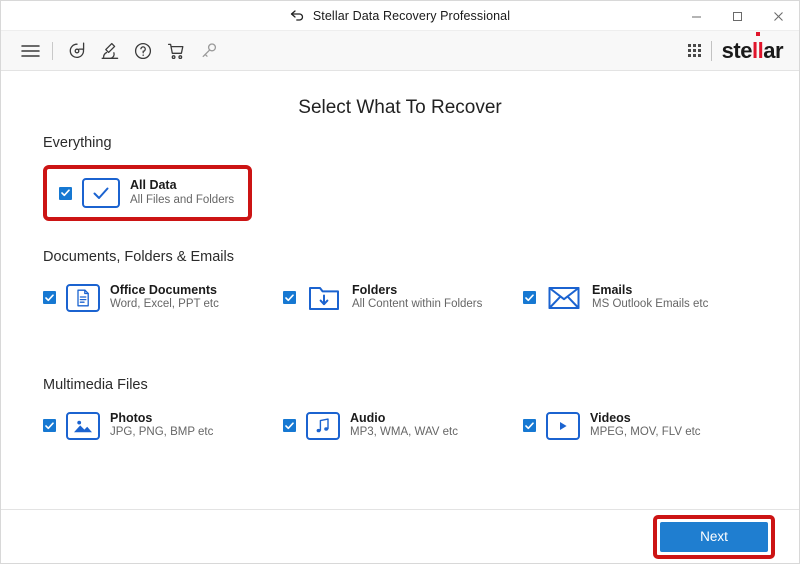 This screenshot has width=800, height=564. I want to click on section-heading-documents: Documents, Folders & Emails, so click(138, 257).